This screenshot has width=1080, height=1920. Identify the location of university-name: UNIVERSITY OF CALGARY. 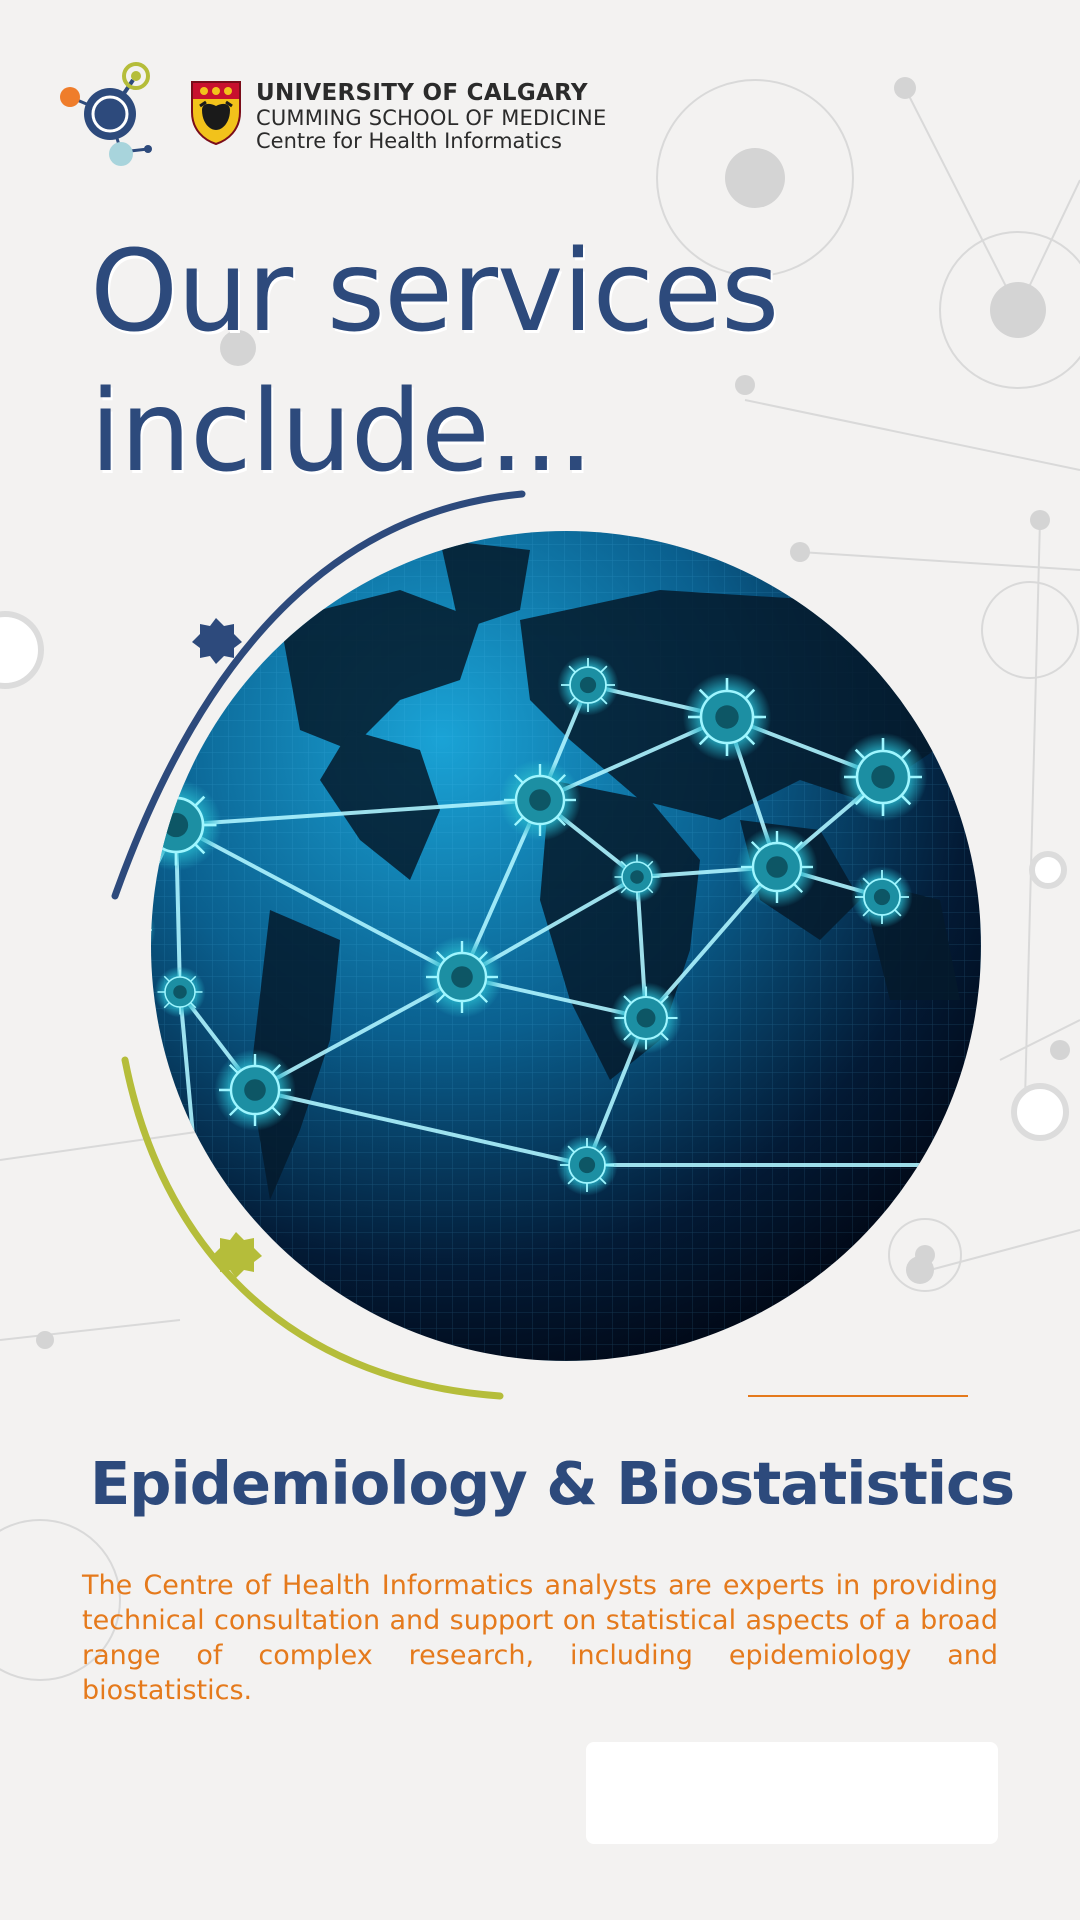
(422, 93).